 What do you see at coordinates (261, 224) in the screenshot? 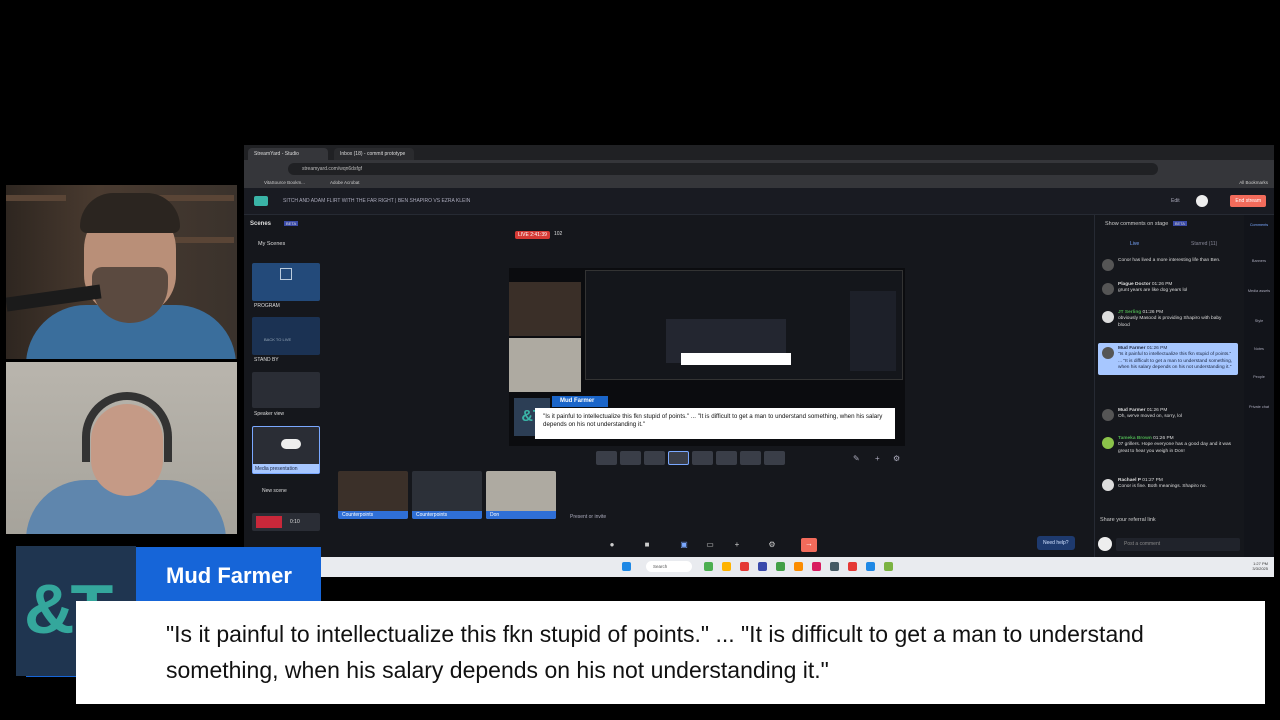
I see `scenes-title: Scenes` at bounding box center [261, 224].